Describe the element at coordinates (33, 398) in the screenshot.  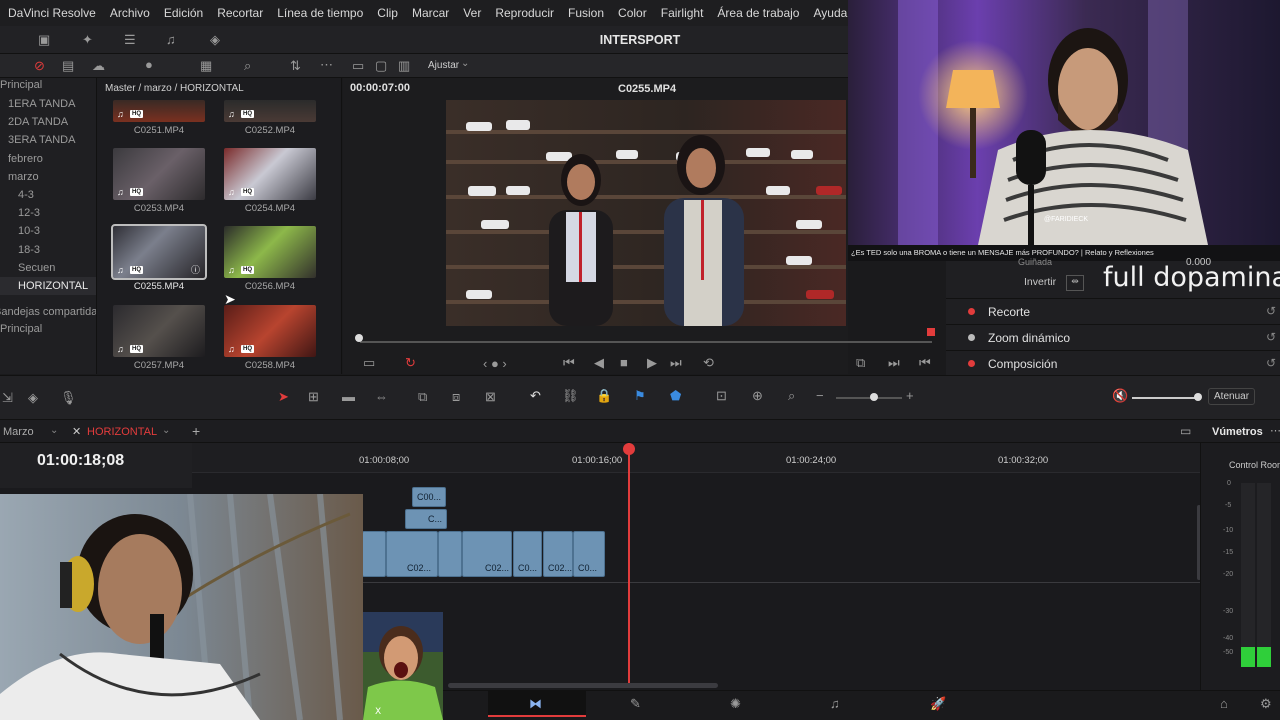
I see `snap-icon: ◈` at that location.